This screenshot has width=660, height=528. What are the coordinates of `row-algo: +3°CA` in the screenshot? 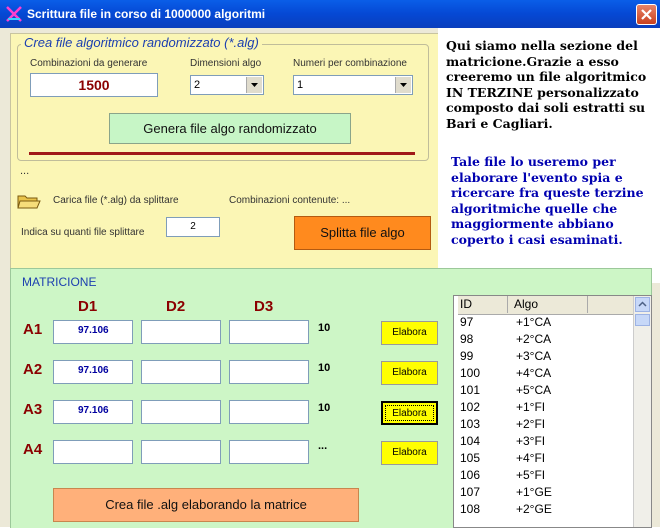 It's located at (534, 356).